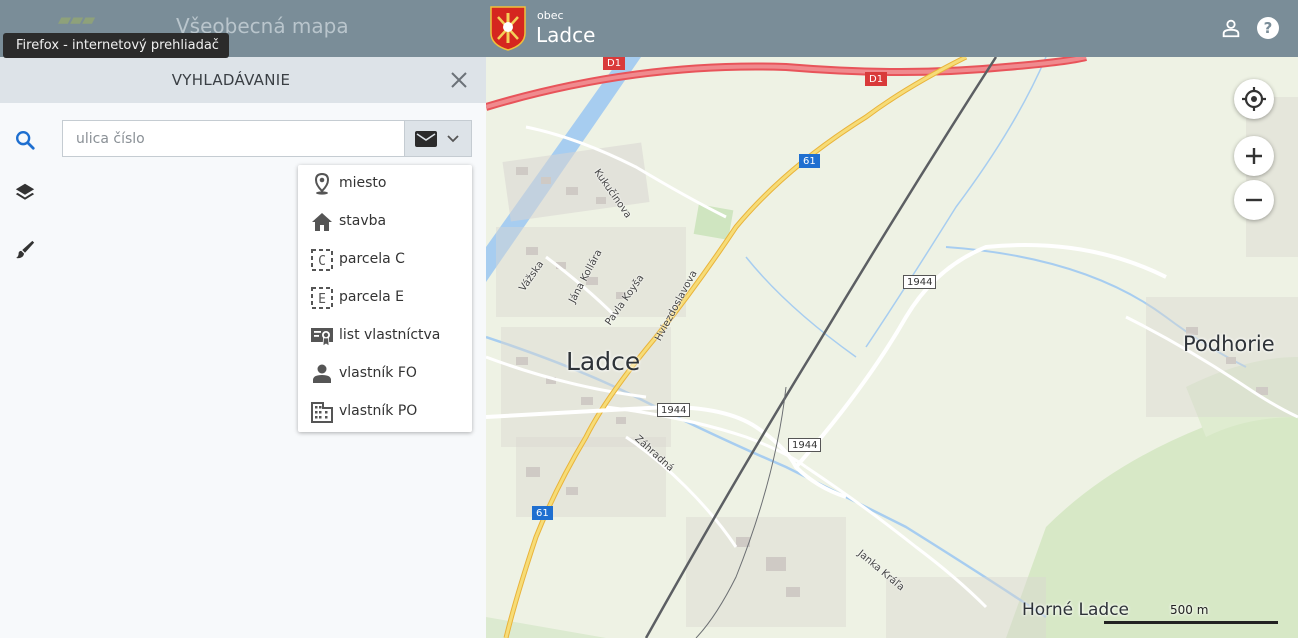  What do you see at coordinates (390, 335) in the screenshot?
I see `dropdown-item-label: list vlastníctva` at bounding box center [390, 335].